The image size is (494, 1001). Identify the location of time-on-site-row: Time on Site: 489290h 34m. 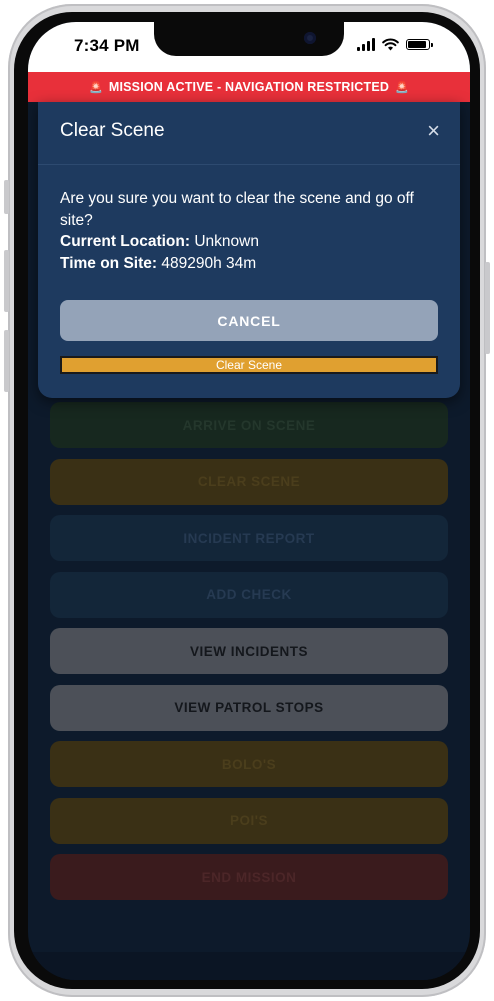
(250, 264).